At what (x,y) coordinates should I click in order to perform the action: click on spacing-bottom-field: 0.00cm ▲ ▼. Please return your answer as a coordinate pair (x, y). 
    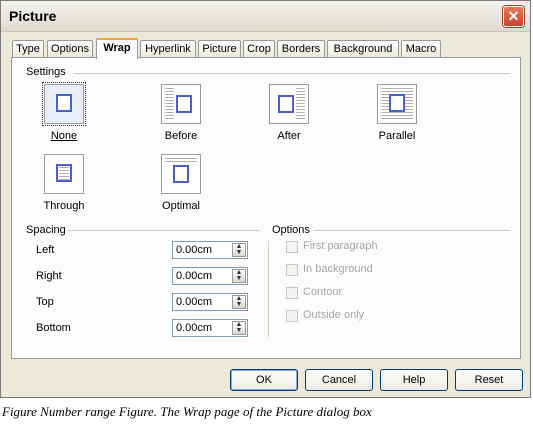
    Looking at the image, I should click on (210, 328).